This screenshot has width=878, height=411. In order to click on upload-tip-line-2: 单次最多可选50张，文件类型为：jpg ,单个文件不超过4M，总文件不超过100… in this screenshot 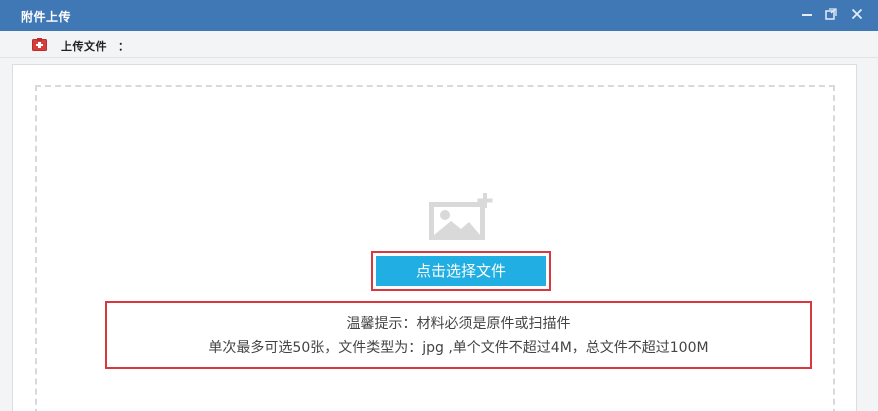, I will do `click(458, 348)`.